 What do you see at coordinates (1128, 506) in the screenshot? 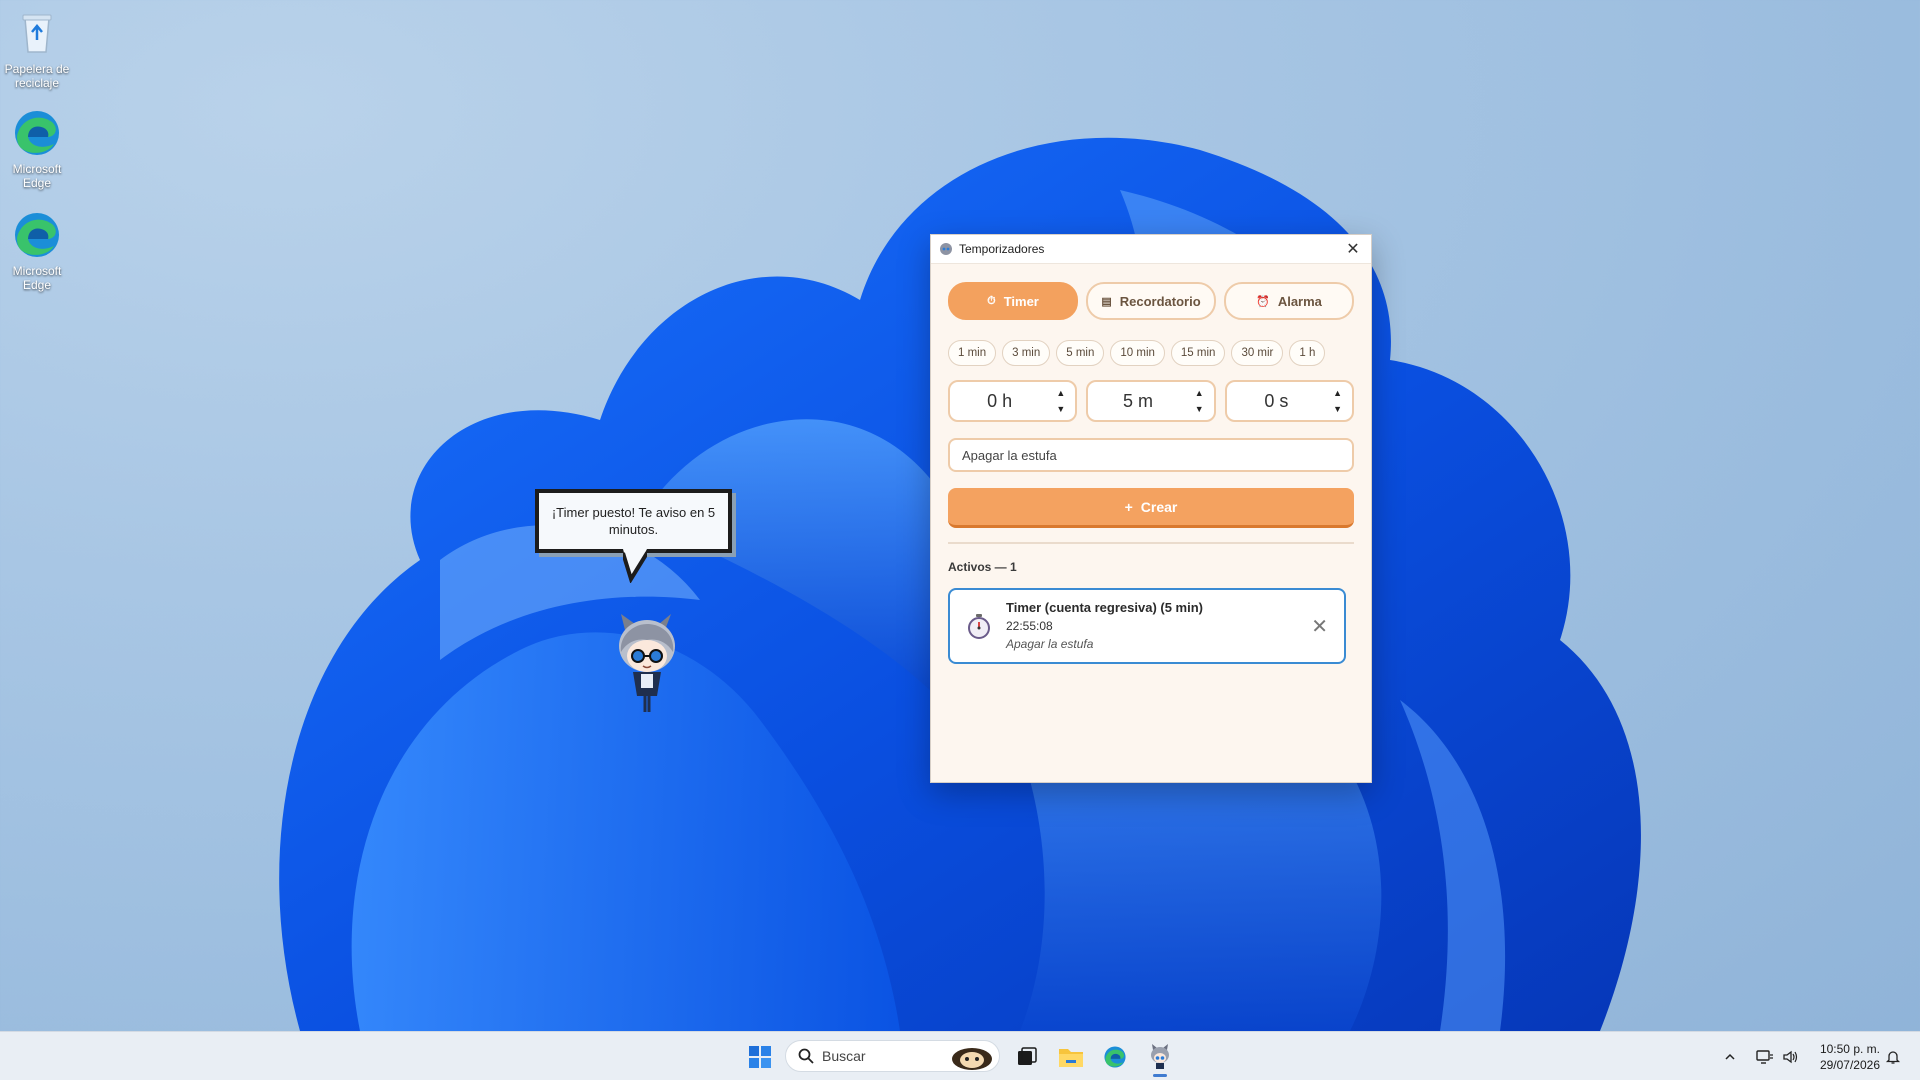
I see `plus-icon: +` at bounding box center [1128, 506].